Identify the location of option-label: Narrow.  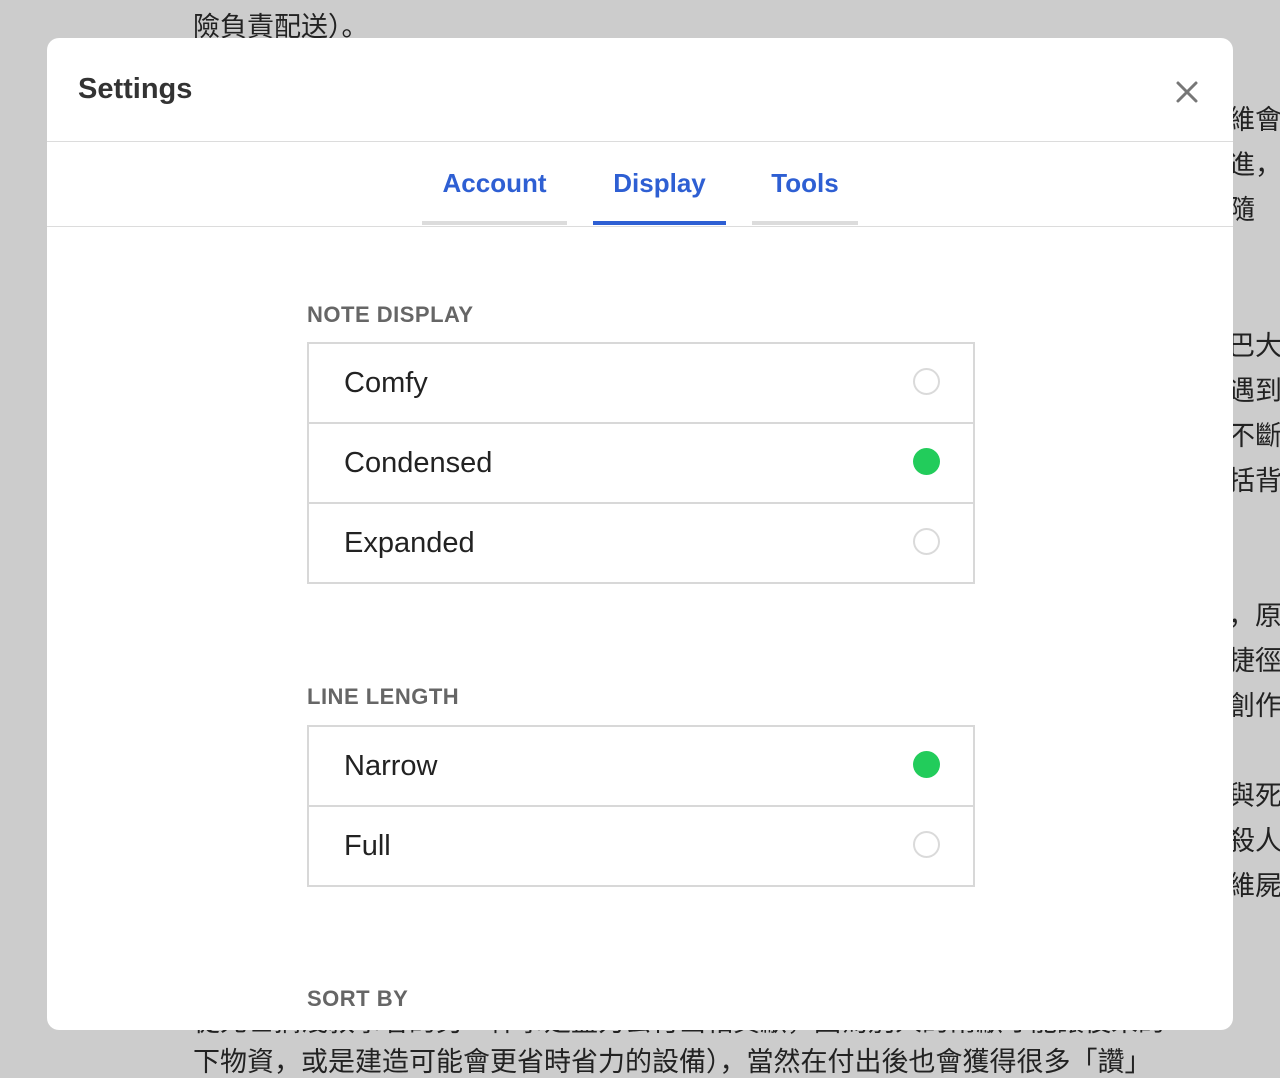
(391, 766).